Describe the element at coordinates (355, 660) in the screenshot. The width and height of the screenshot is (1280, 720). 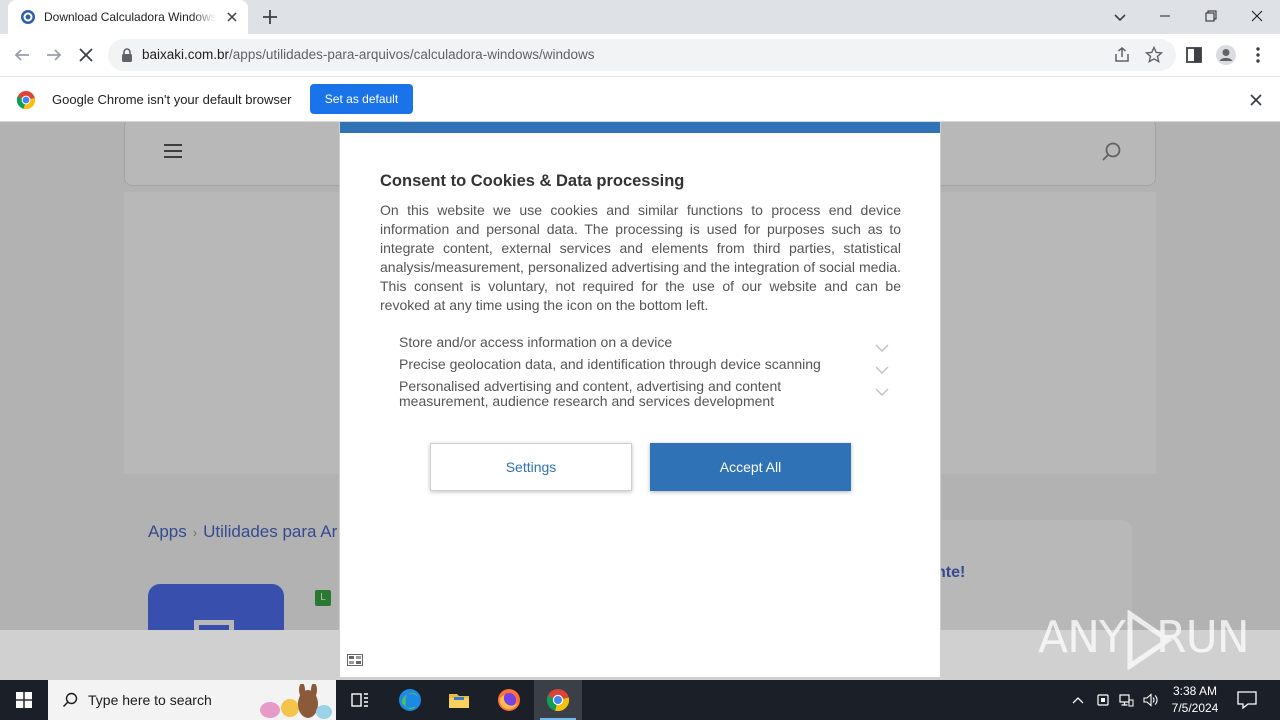
I see `consent-privacy-icon` at that location.